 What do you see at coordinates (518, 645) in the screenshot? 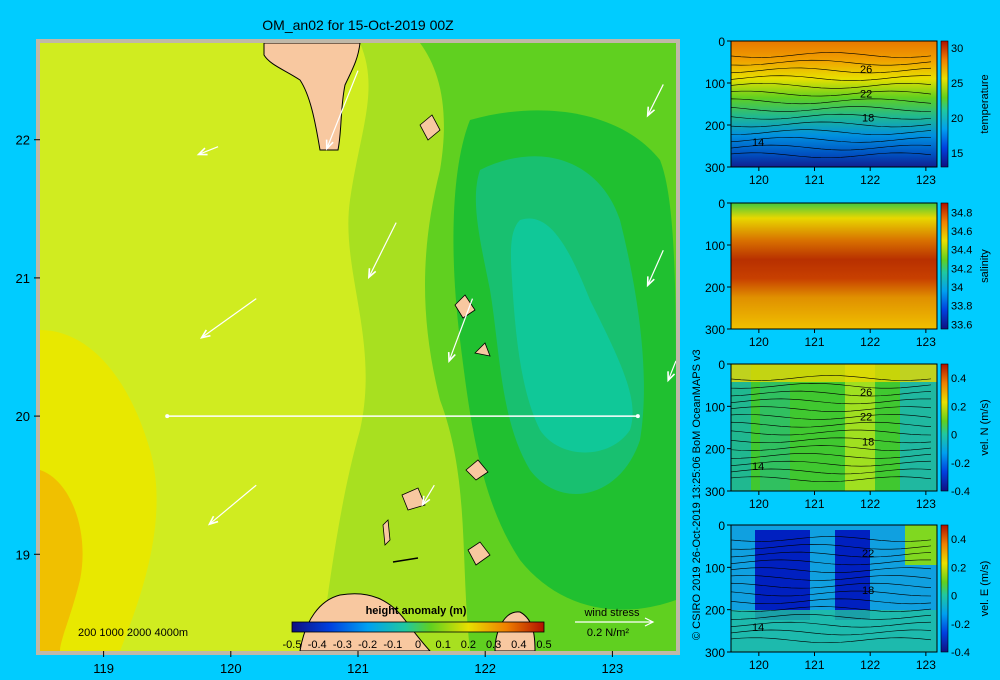
I see `colorbar-tick-label: 0.4` at bounding box center [518, 645].